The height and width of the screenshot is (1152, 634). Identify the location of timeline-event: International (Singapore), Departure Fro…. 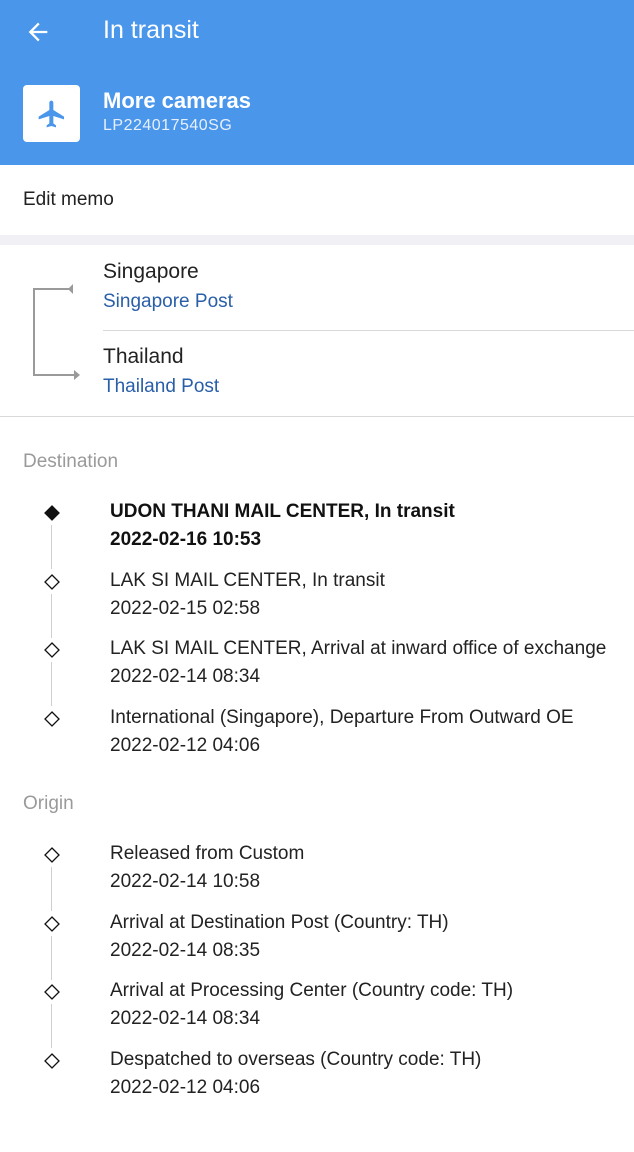
(317, 740).